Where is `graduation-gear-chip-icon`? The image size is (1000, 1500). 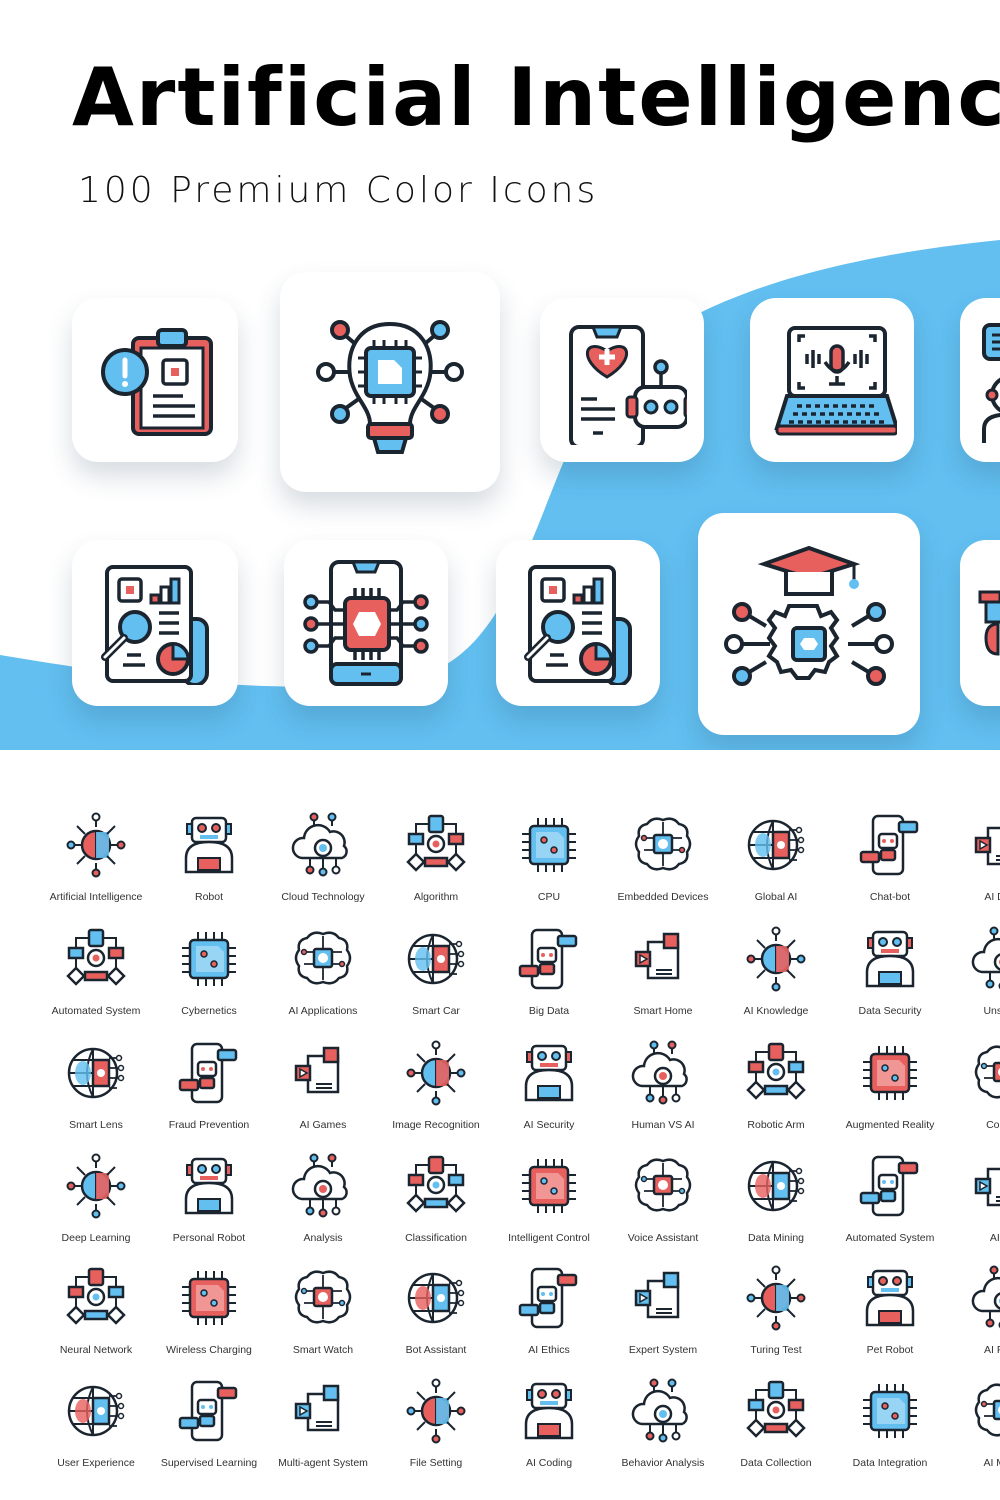
graduation-gear-chip-icon is located at coordinates (809, 615).